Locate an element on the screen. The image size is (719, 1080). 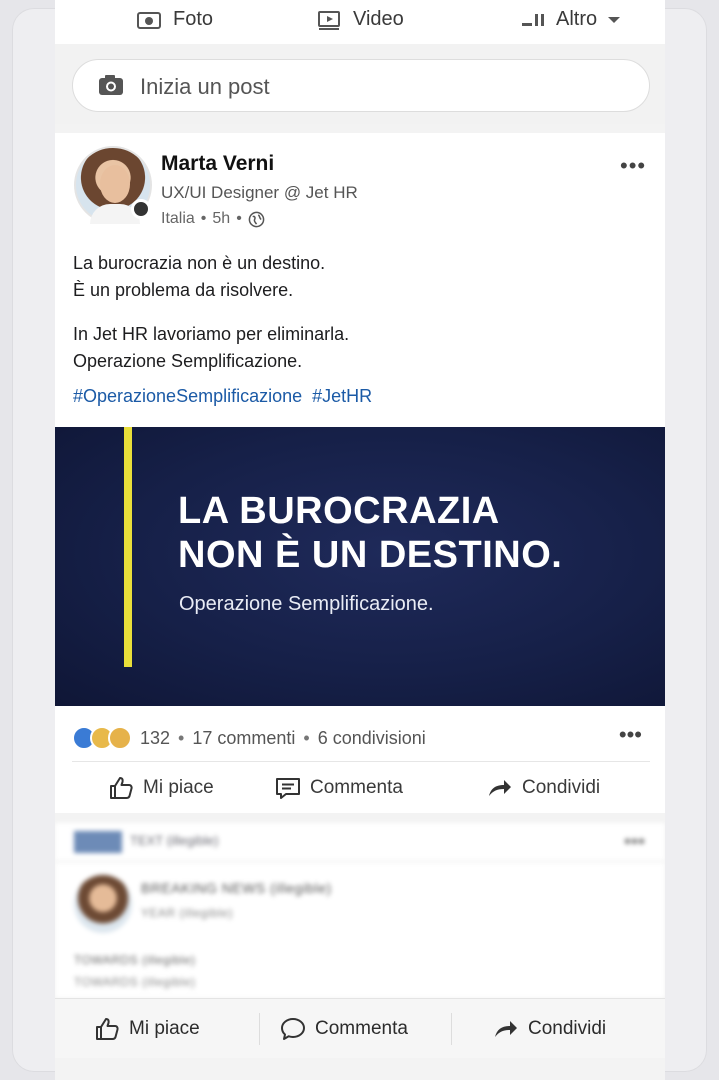
composer-actions-row: Foto Video Altro is located at coordinates (360, 22).